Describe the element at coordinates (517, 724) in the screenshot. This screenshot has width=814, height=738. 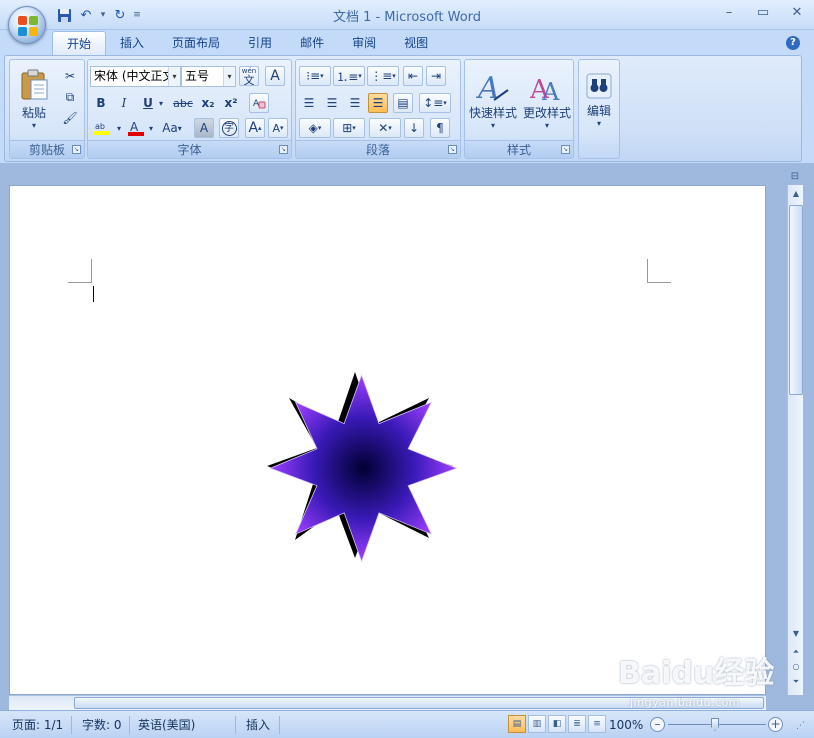
I see `print-layout-view-icon: ▤` at that location.